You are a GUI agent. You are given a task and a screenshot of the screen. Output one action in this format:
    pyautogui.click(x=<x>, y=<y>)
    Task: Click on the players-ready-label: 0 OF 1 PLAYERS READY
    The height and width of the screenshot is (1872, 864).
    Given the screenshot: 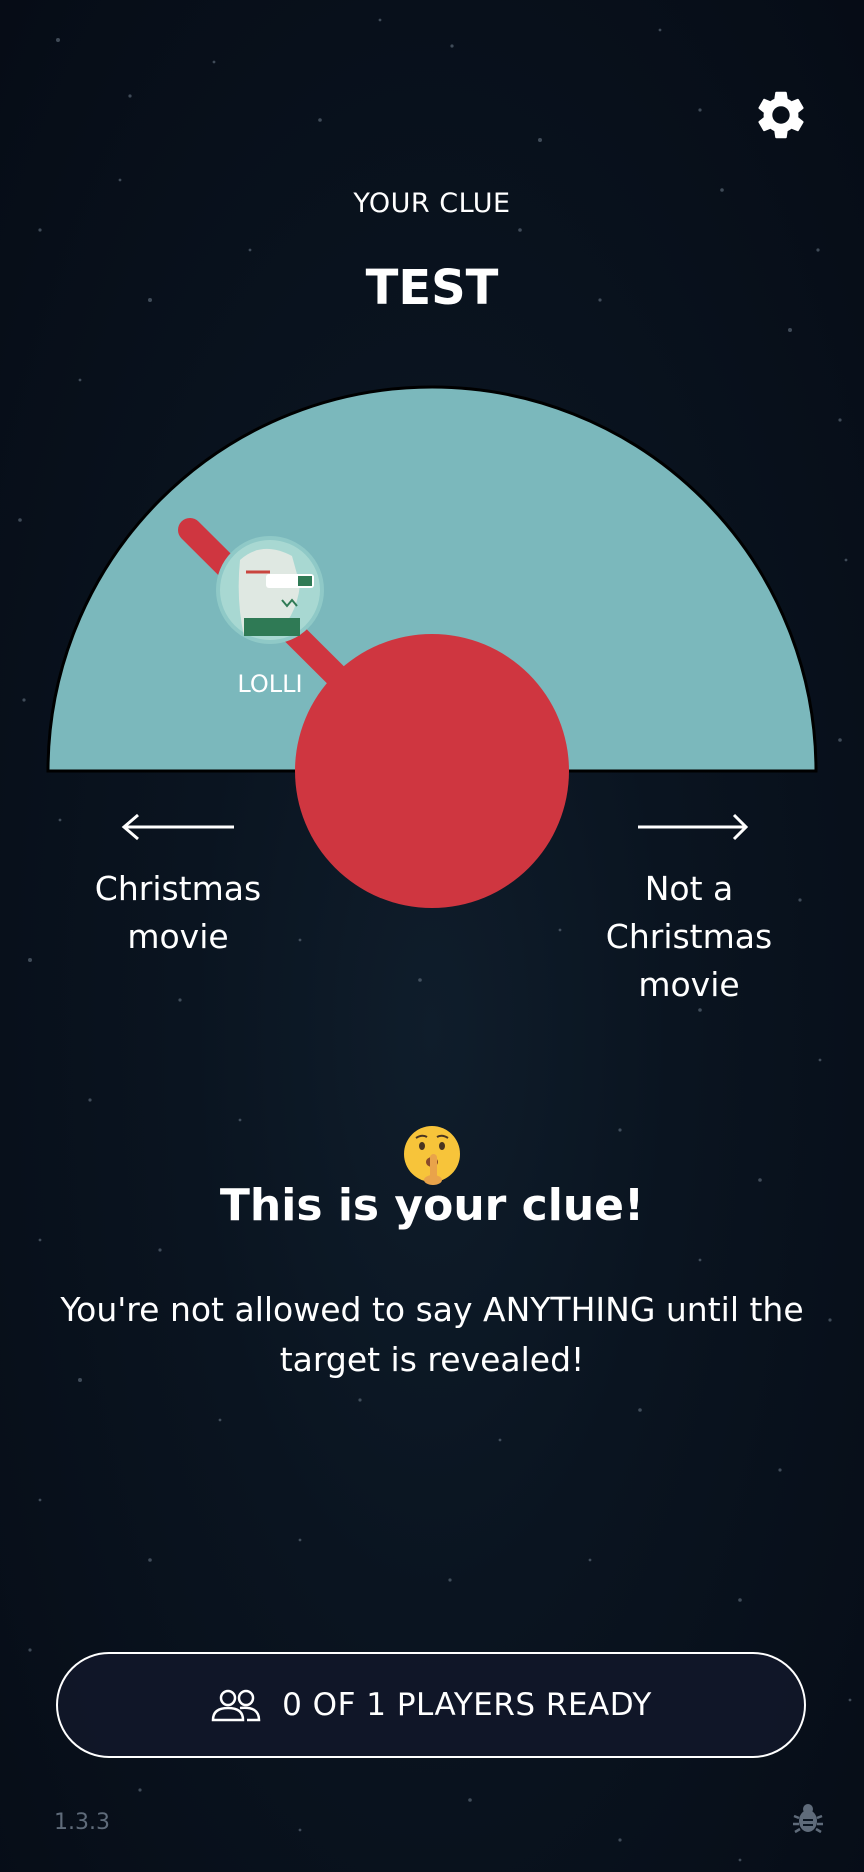 What is the action you would take?
    pyautogui.click(x=467, y=1705)
    